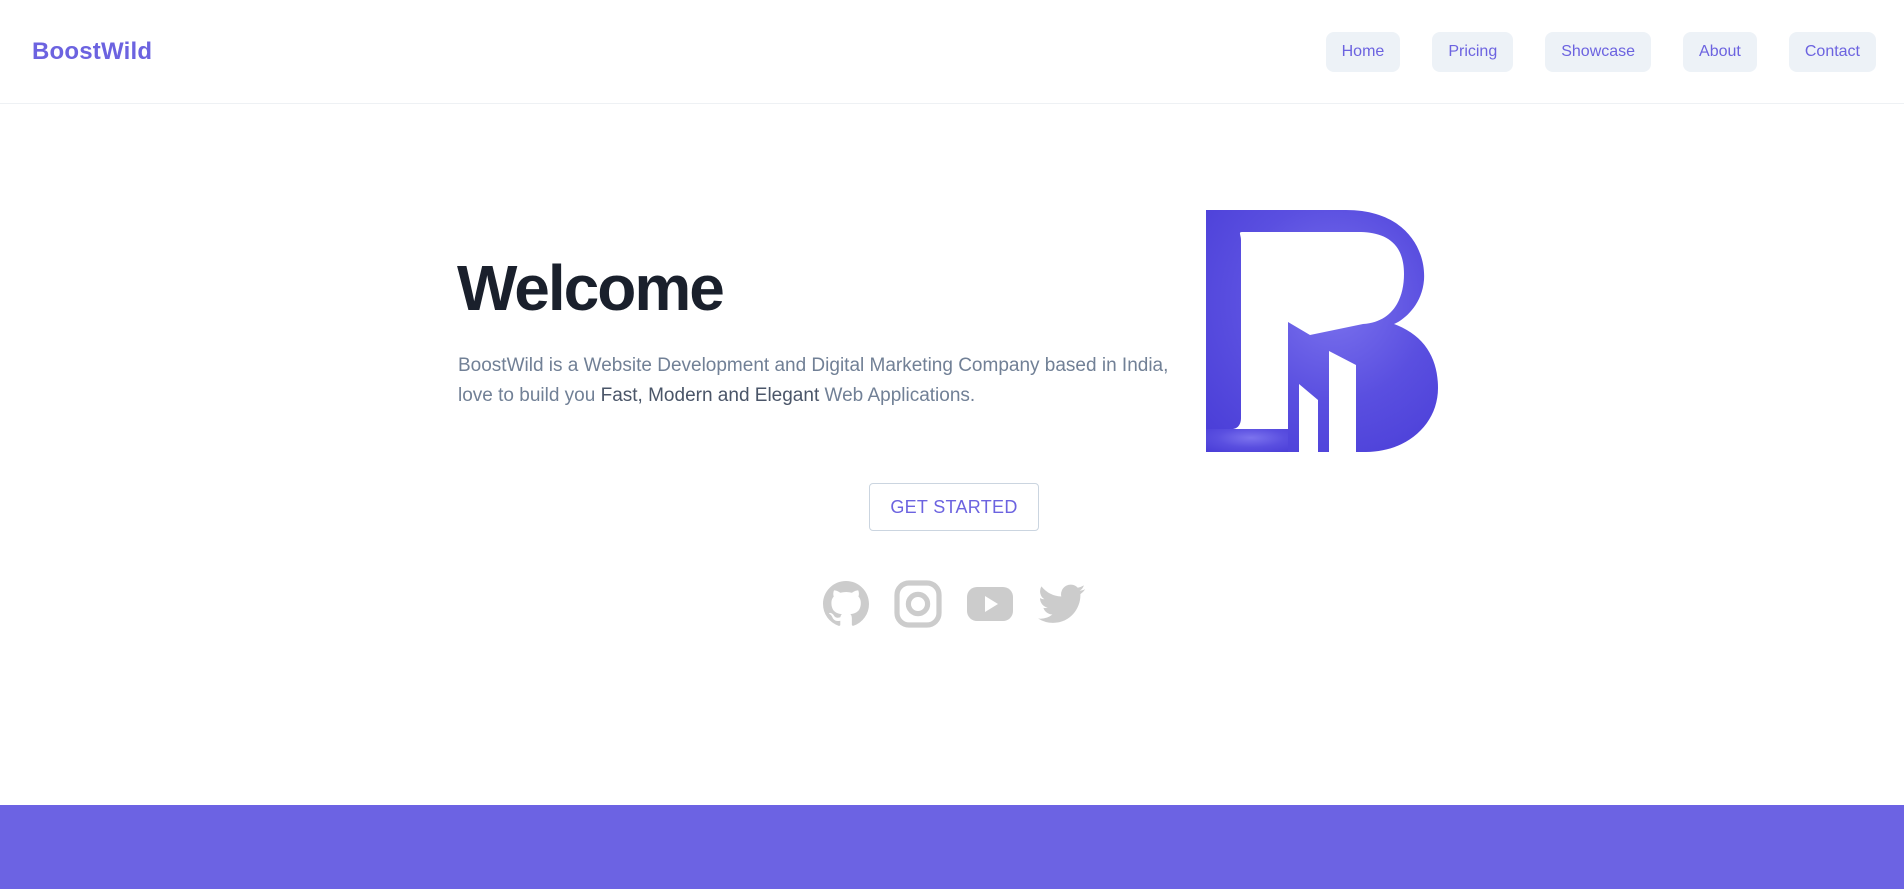 The height and width of the screenshot is (889, 1904). I want to click on get-started-button: GET STARTED, so click(954, 507).